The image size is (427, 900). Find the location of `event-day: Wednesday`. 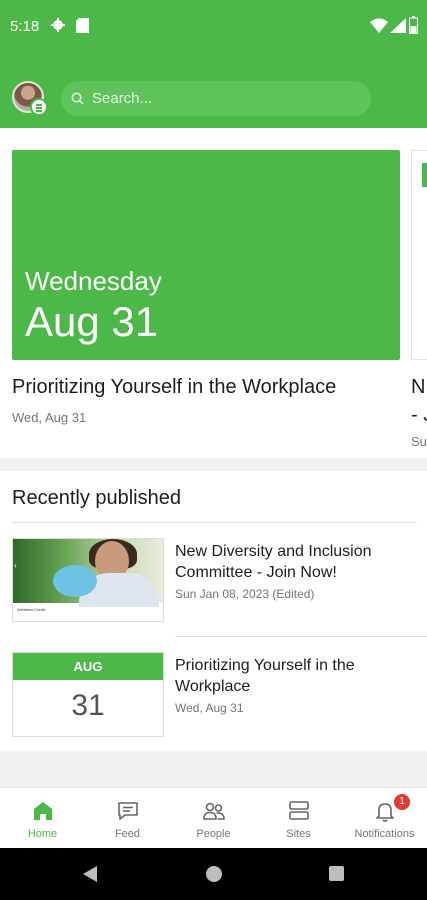

event-day: Wednesday is located at coordinates (93, 281).